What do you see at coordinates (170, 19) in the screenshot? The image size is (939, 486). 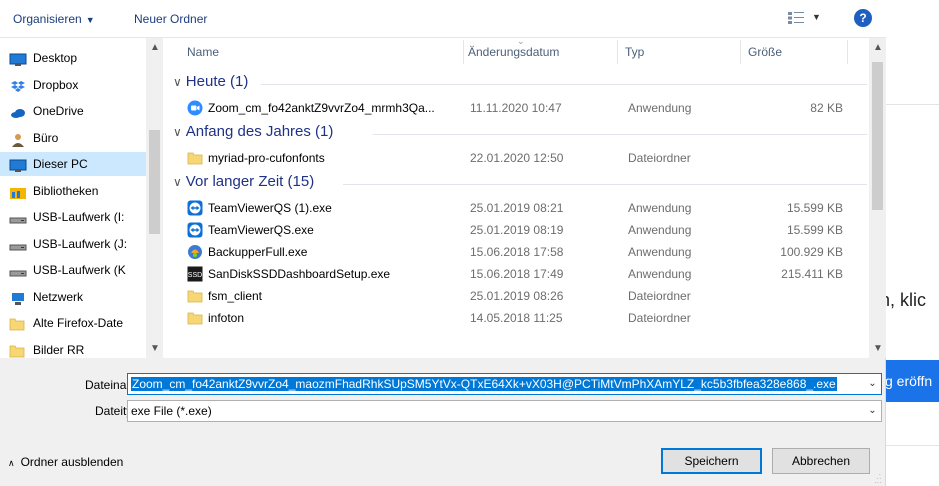 I see `new-folder-button: Neuer Ordner` at bounding box center [170, 19].